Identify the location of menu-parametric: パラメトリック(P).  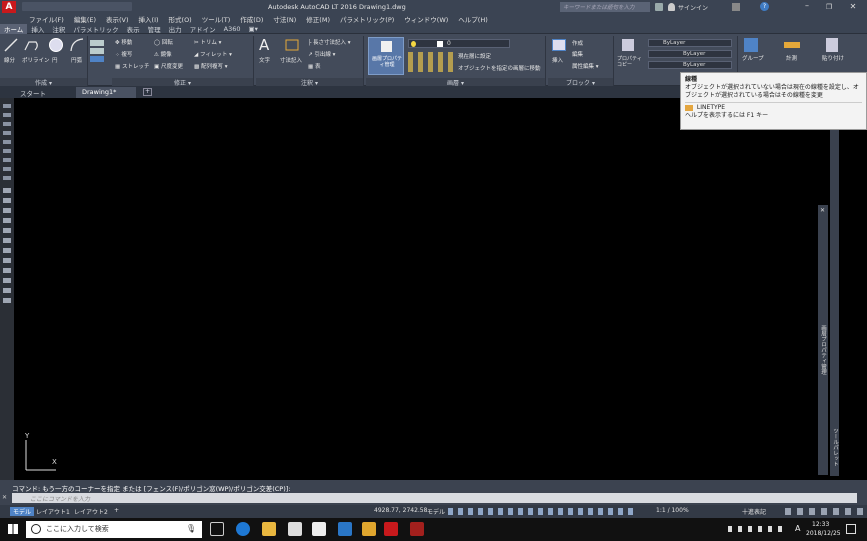
(367, 19).